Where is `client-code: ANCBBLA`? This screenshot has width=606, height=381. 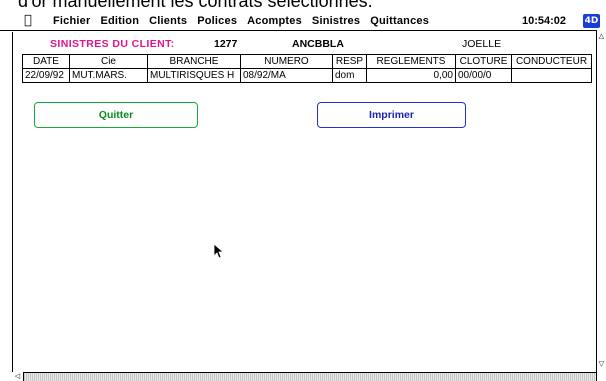
client-code: ANCBBLA is located at coordinates (318, 44).